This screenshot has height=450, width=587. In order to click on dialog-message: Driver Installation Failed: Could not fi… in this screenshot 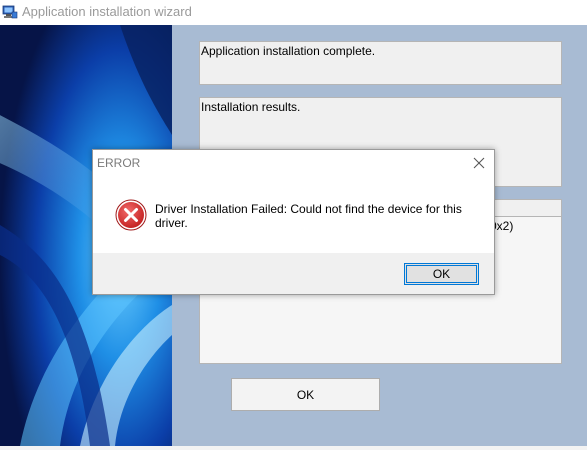, I will do `click(308, 216)`.